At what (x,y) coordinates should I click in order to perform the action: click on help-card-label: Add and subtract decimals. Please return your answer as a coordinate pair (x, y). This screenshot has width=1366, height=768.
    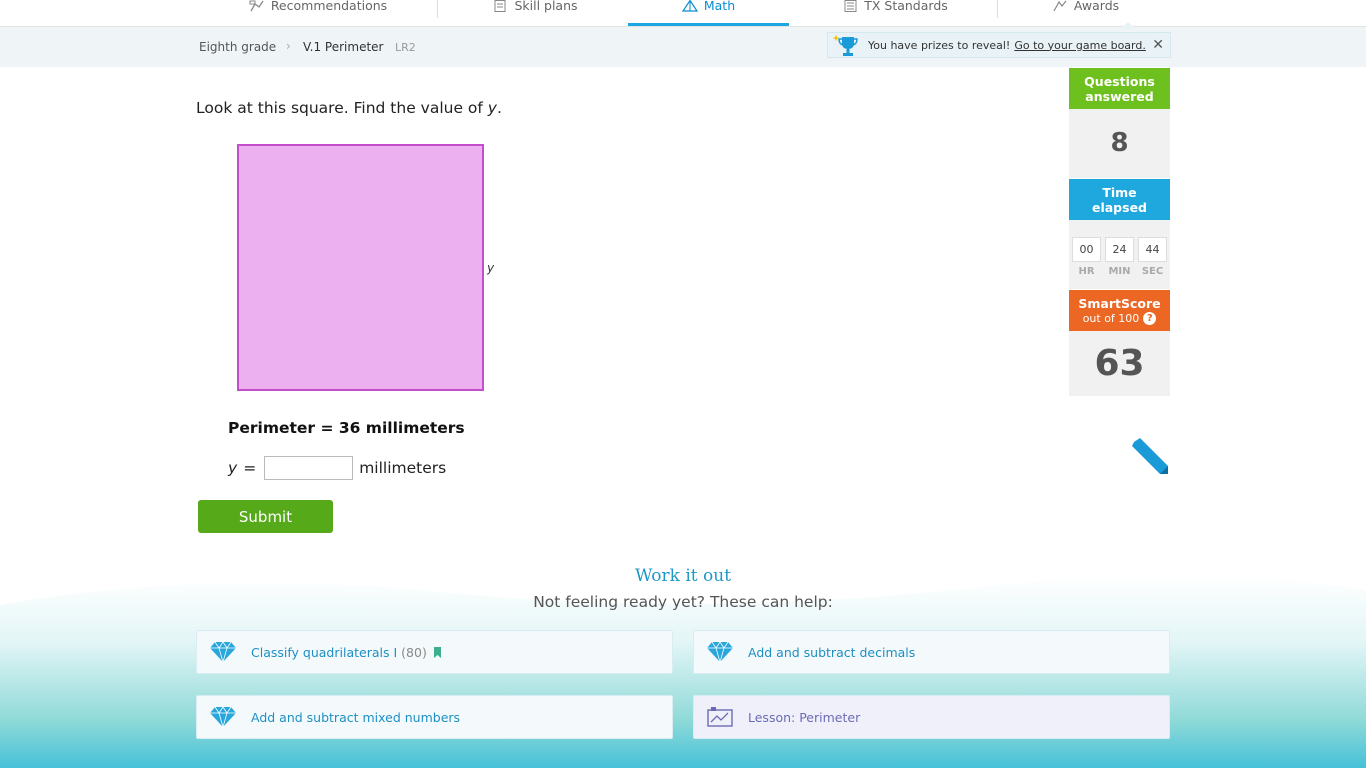
    Looking at the image, I should click on (832, 652).